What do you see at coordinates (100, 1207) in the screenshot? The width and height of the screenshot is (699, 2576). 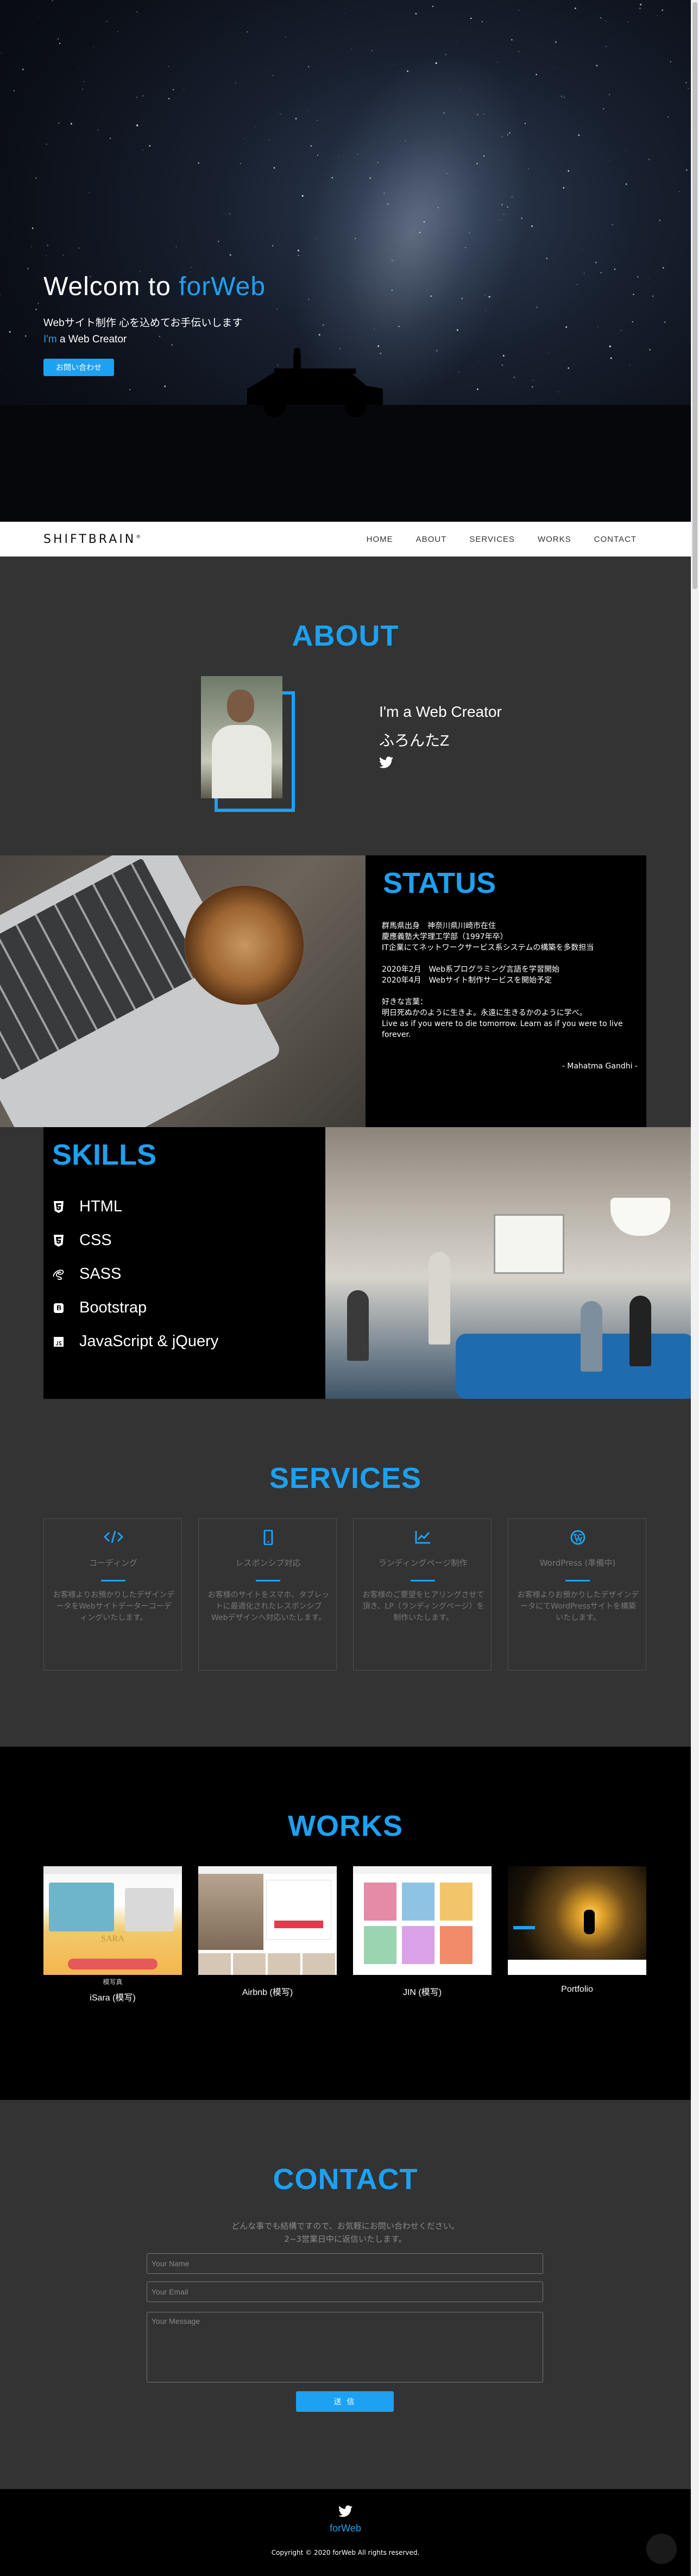 I see `skill-label: HTML` at bounding box center [100, 1207].